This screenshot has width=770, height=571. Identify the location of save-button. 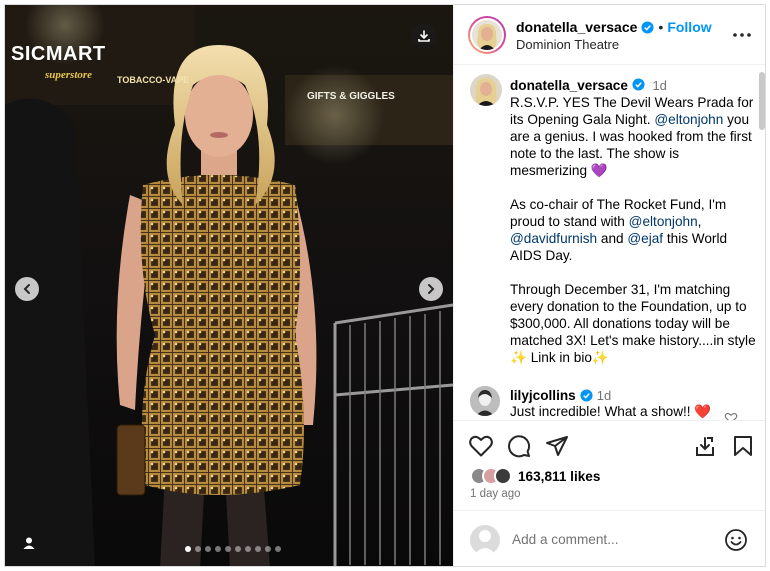
(743, 446).